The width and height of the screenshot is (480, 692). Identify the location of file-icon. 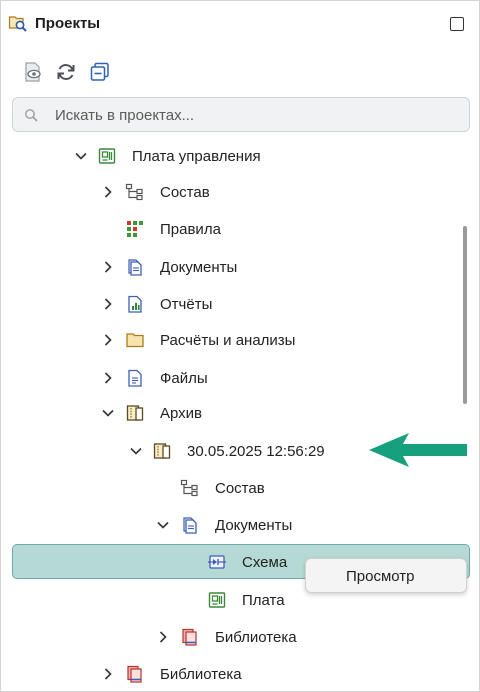
(135, 378).